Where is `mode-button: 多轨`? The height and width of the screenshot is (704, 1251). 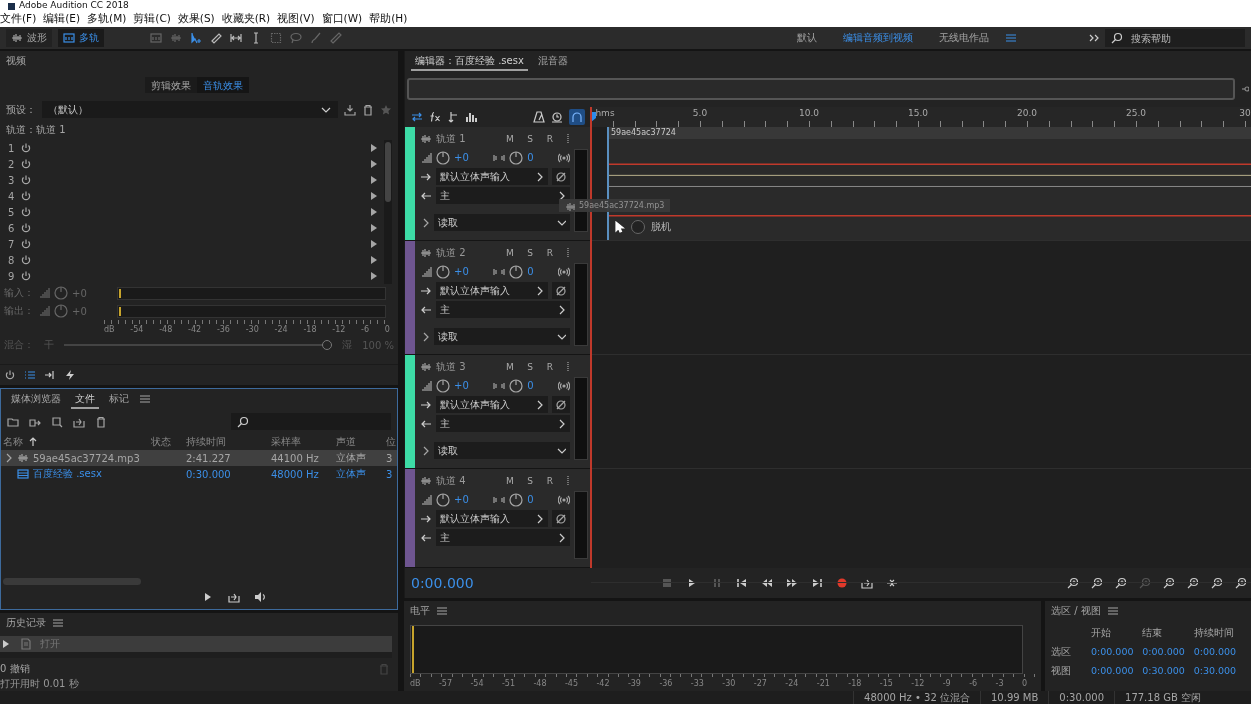
mode-button: 多轨 is located at coordinates (81, 38).